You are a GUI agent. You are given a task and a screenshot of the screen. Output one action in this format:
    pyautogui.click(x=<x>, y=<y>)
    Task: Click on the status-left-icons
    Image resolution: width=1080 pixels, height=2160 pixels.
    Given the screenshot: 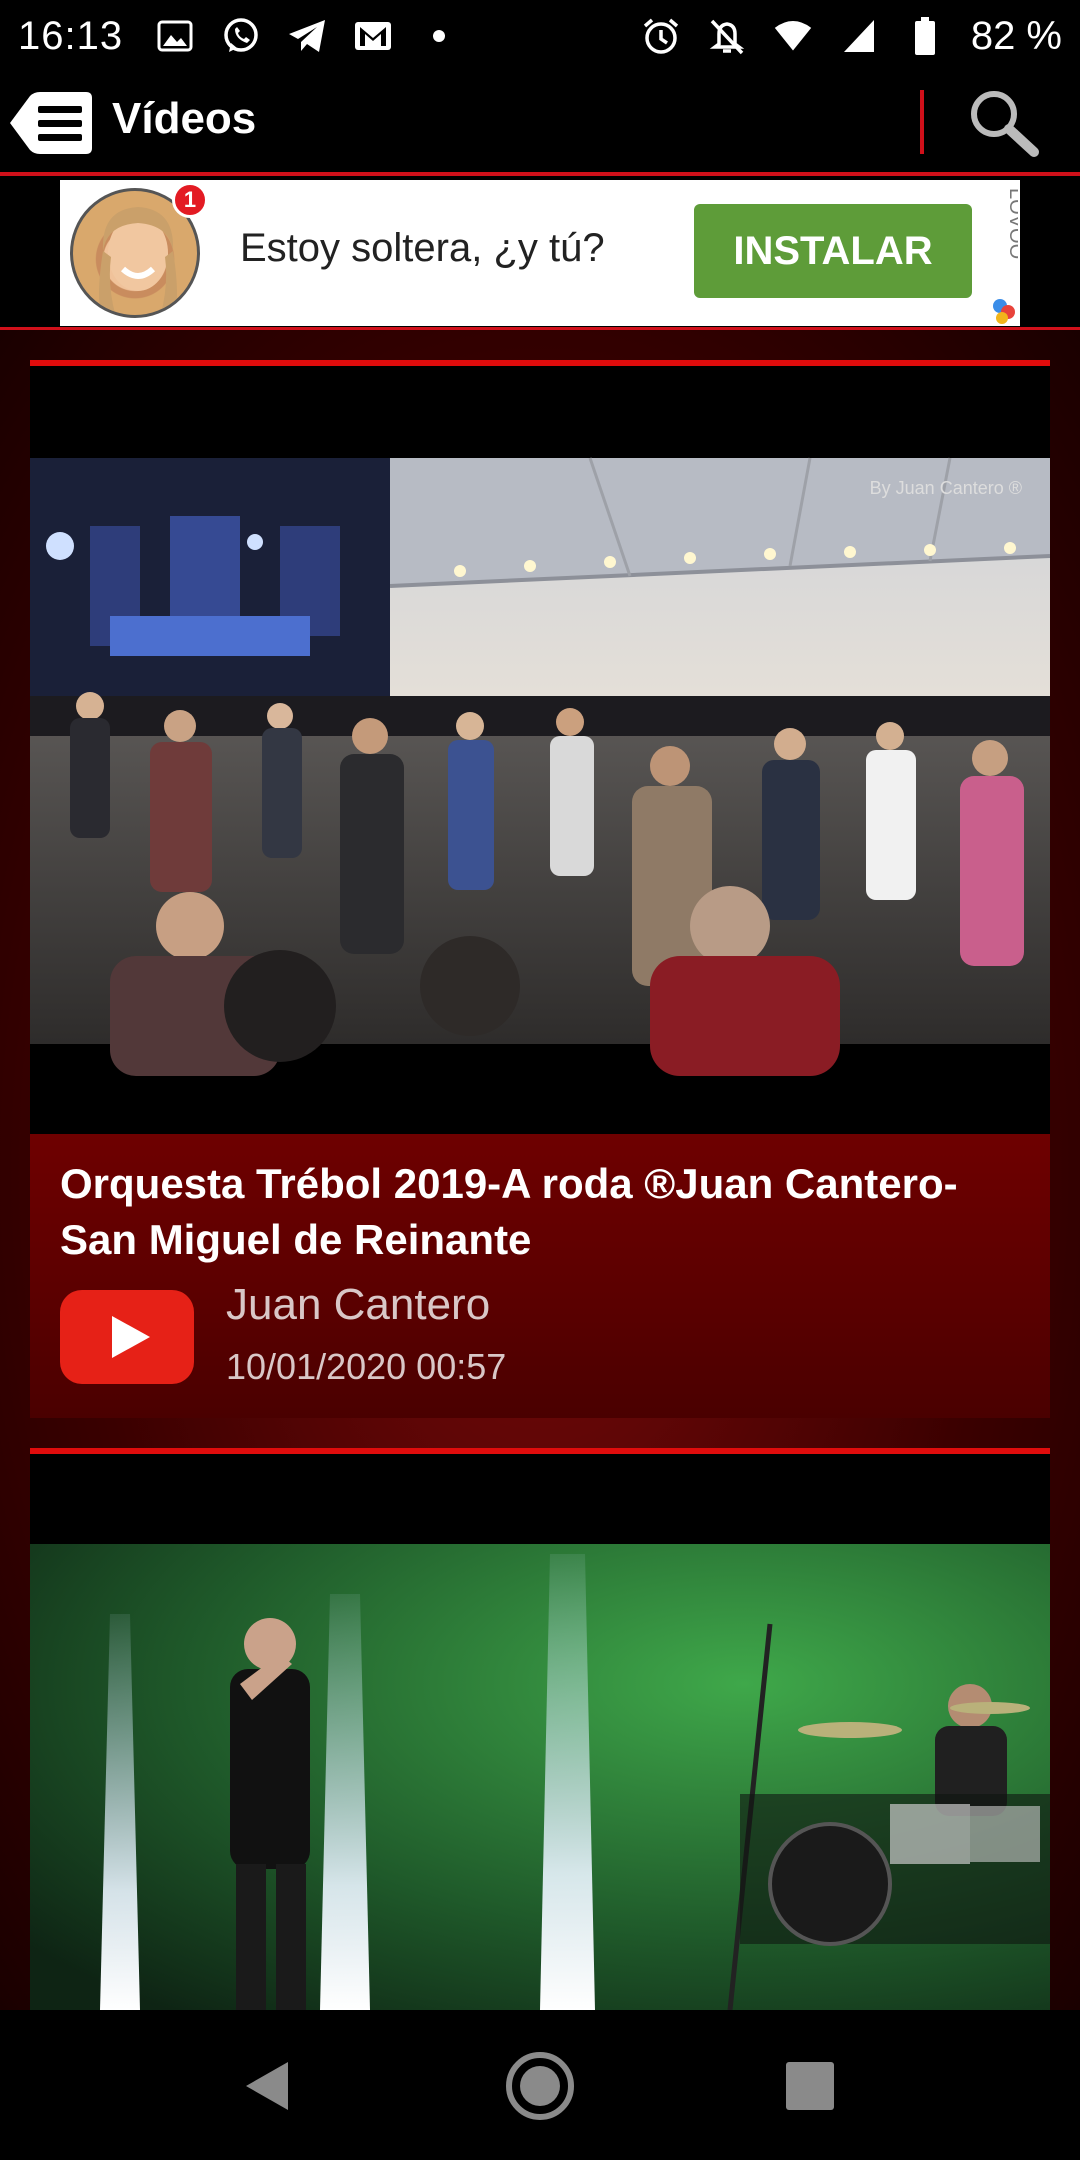 What is the action you would take?
    pyautogui.click(x=307, y=36)
    